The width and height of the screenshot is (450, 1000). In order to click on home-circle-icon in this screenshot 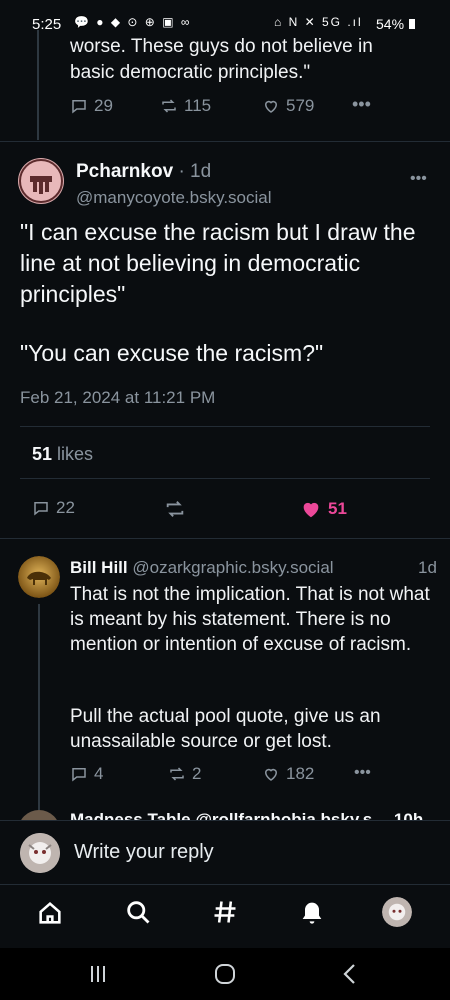, I will do `click(225, 976)`.